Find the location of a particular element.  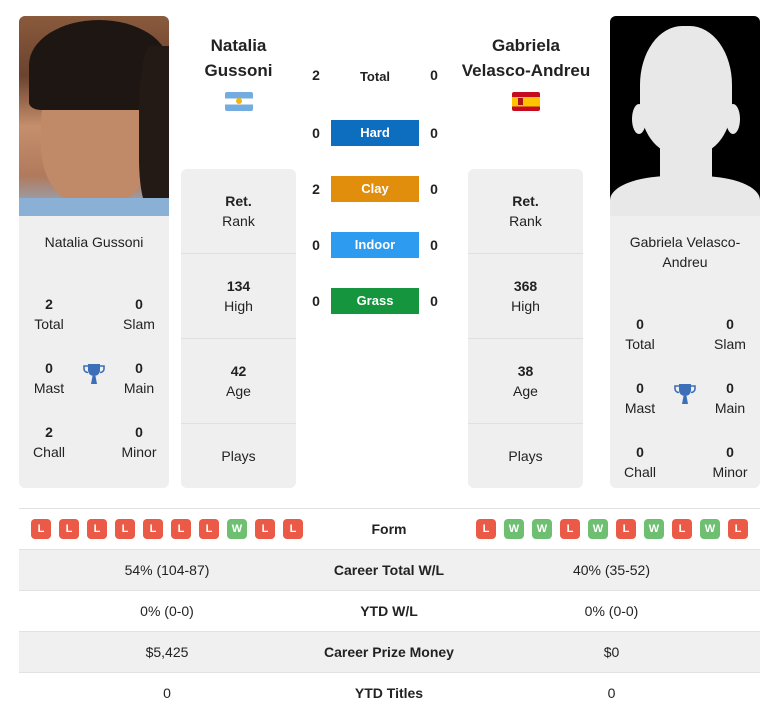

ytd-wl-row: 0% (0-0) YTD W/L 0% (0-0) is located at coordinates (389, 611).